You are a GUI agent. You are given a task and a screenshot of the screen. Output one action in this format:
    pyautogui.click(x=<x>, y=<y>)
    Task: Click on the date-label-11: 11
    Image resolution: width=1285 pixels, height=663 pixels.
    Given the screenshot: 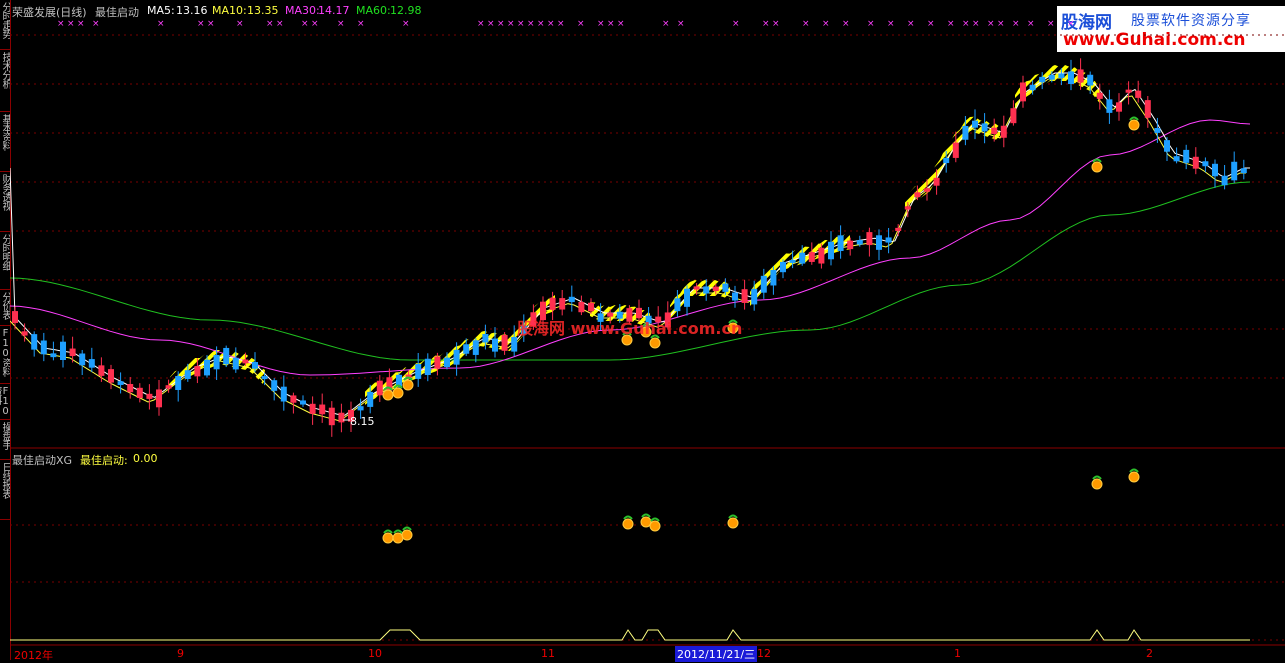 What is the action you would take?
    pyautogui.click(x=548, y=653)
    